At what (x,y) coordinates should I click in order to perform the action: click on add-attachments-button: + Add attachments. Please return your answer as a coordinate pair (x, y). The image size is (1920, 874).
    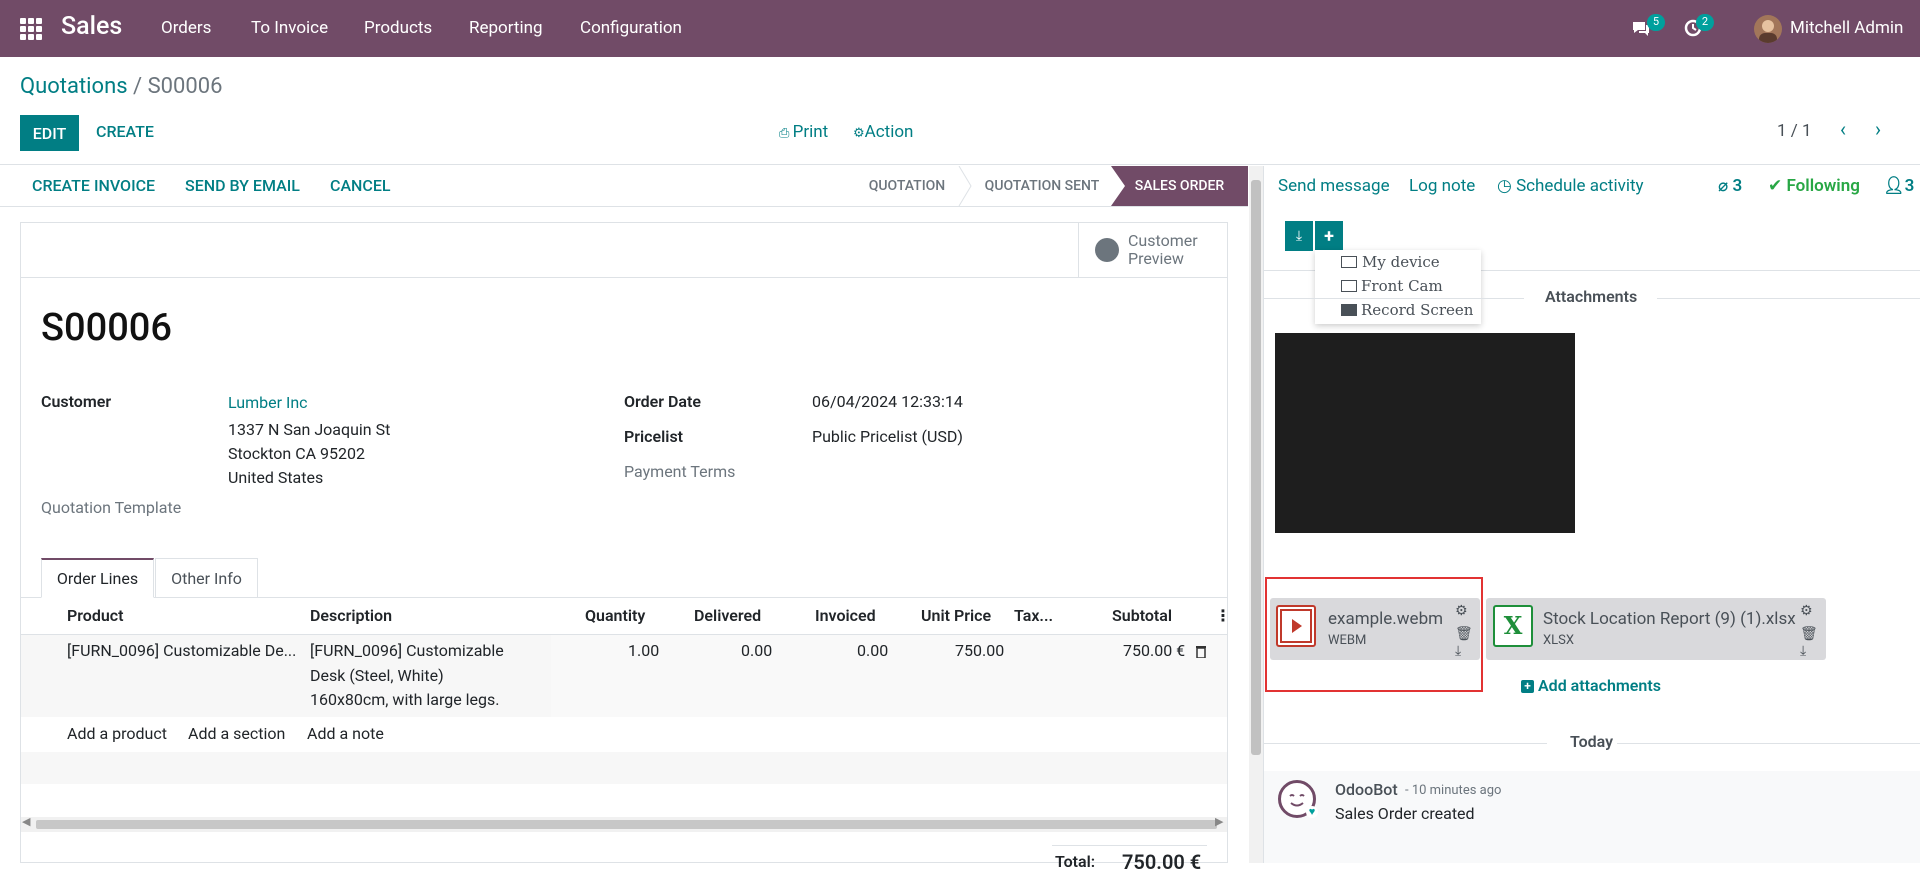
    Looking at the image, I should click on (1591, 685).